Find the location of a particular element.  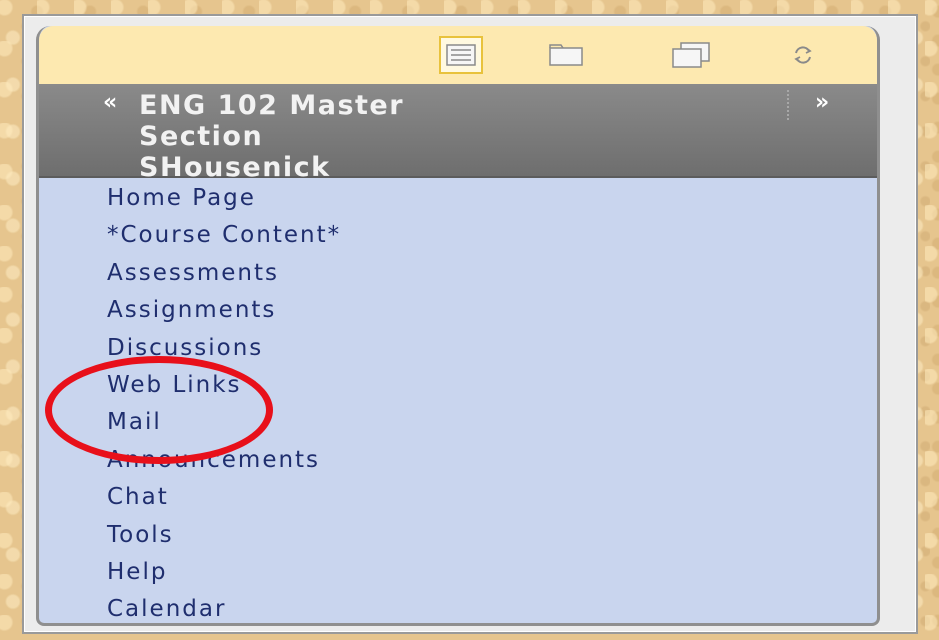

refresh-button is located at coordinates (803, 55).